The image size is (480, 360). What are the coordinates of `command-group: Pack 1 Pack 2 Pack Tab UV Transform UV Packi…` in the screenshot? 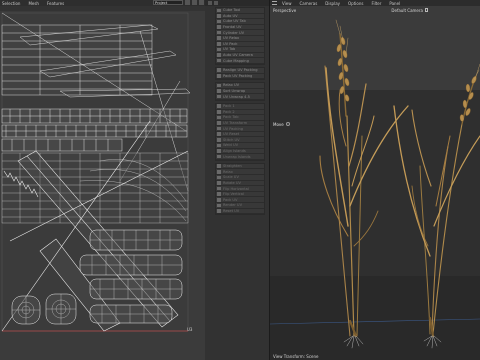 It's located at (240, 131).